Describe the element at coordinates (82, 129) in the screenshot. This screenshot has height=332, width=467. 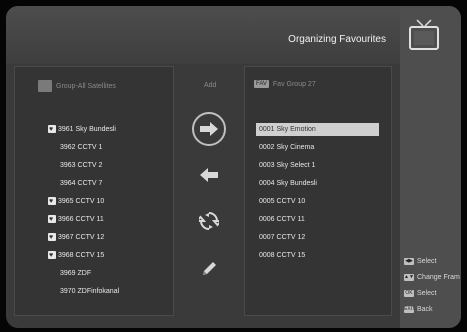
I see `channel-item: 3961 Sky Bundesli` at that location.